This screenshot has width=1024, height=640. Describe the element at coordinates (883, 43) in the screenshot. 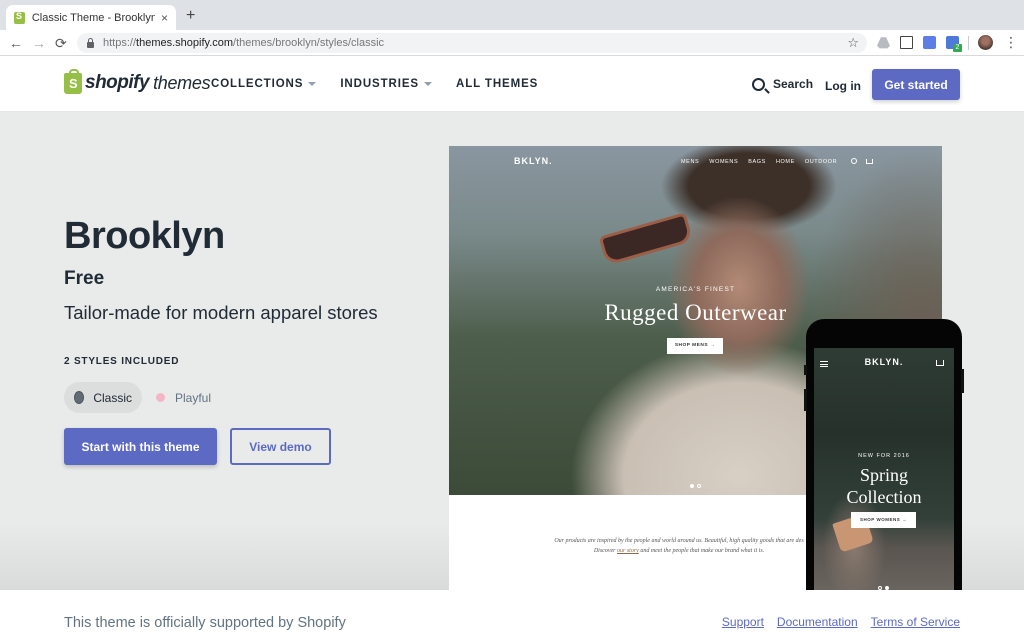

I see `google-drive-icon` at that location.